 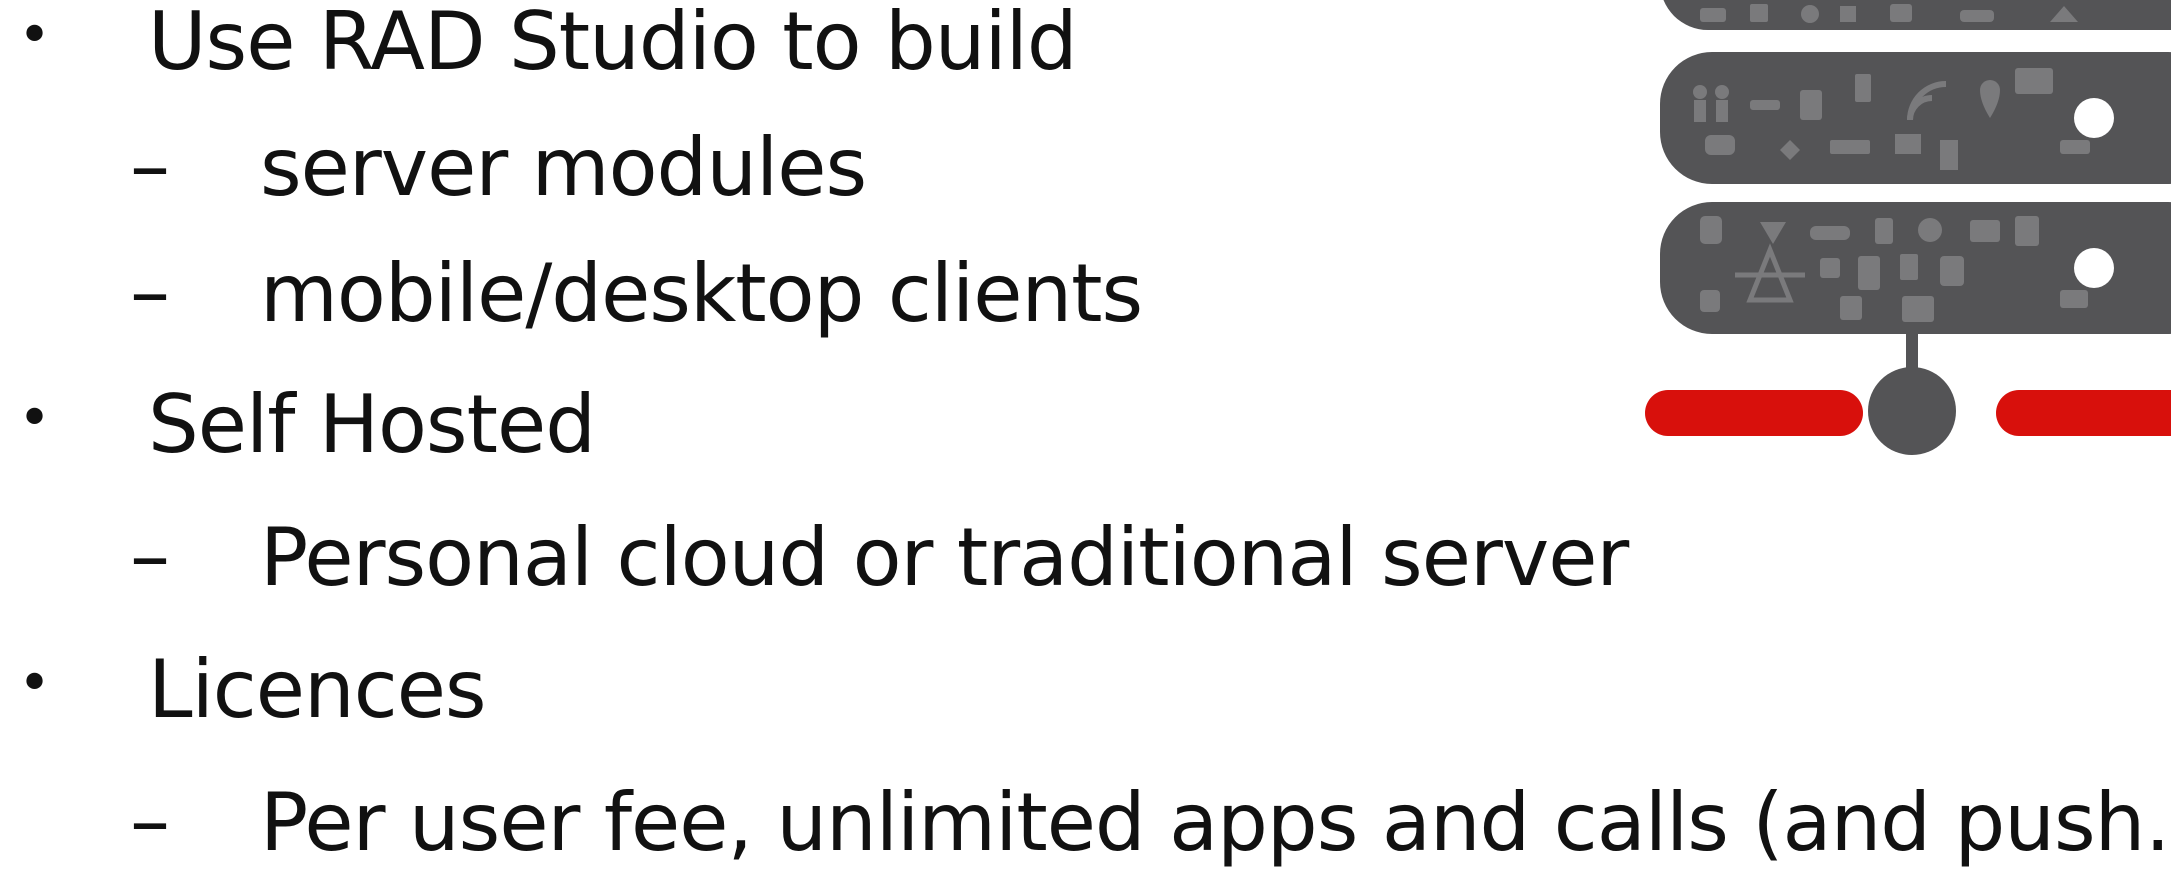 I want to click on server-unit-top, so click(x=1917, y=15).